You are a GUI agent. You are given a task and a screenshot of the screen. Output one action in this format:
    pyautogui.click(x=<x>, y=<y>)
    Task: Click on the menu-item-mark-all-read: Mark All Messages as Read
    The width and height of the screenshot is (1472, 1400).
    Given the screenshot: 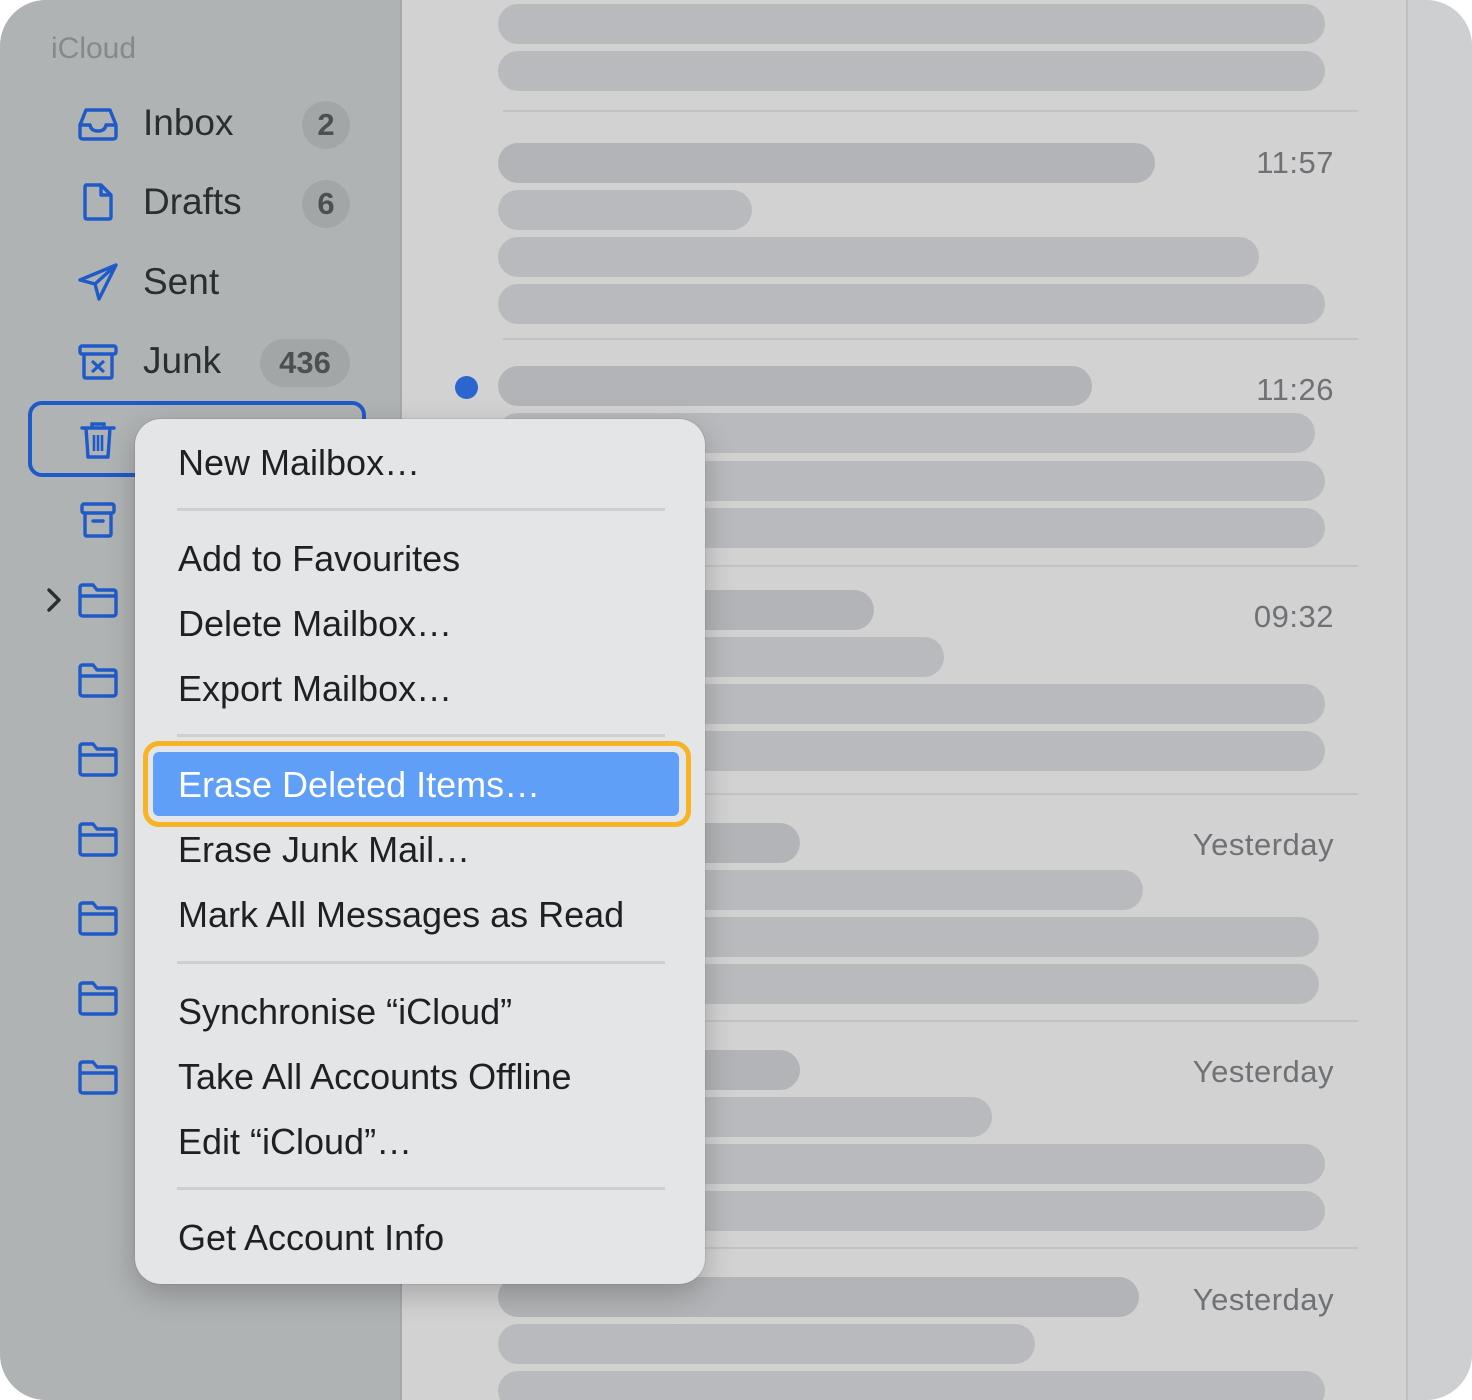 What is the action you would take?
    pyautogui.click(x=401, y=915)
    